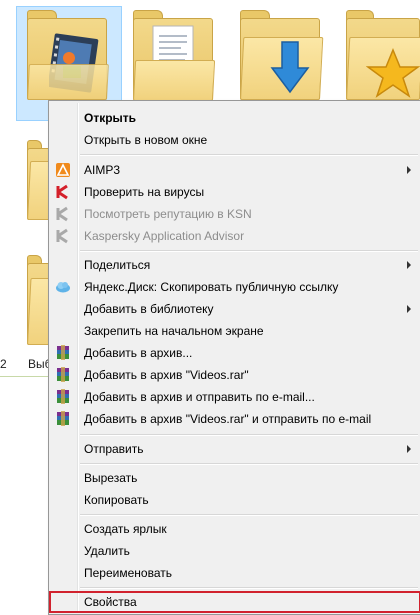 The height and width of the screenshot is (615, 420). Describe the element at coordinates (383, 55) in the screenshot. I see `favorites-folder-icon` at that location.